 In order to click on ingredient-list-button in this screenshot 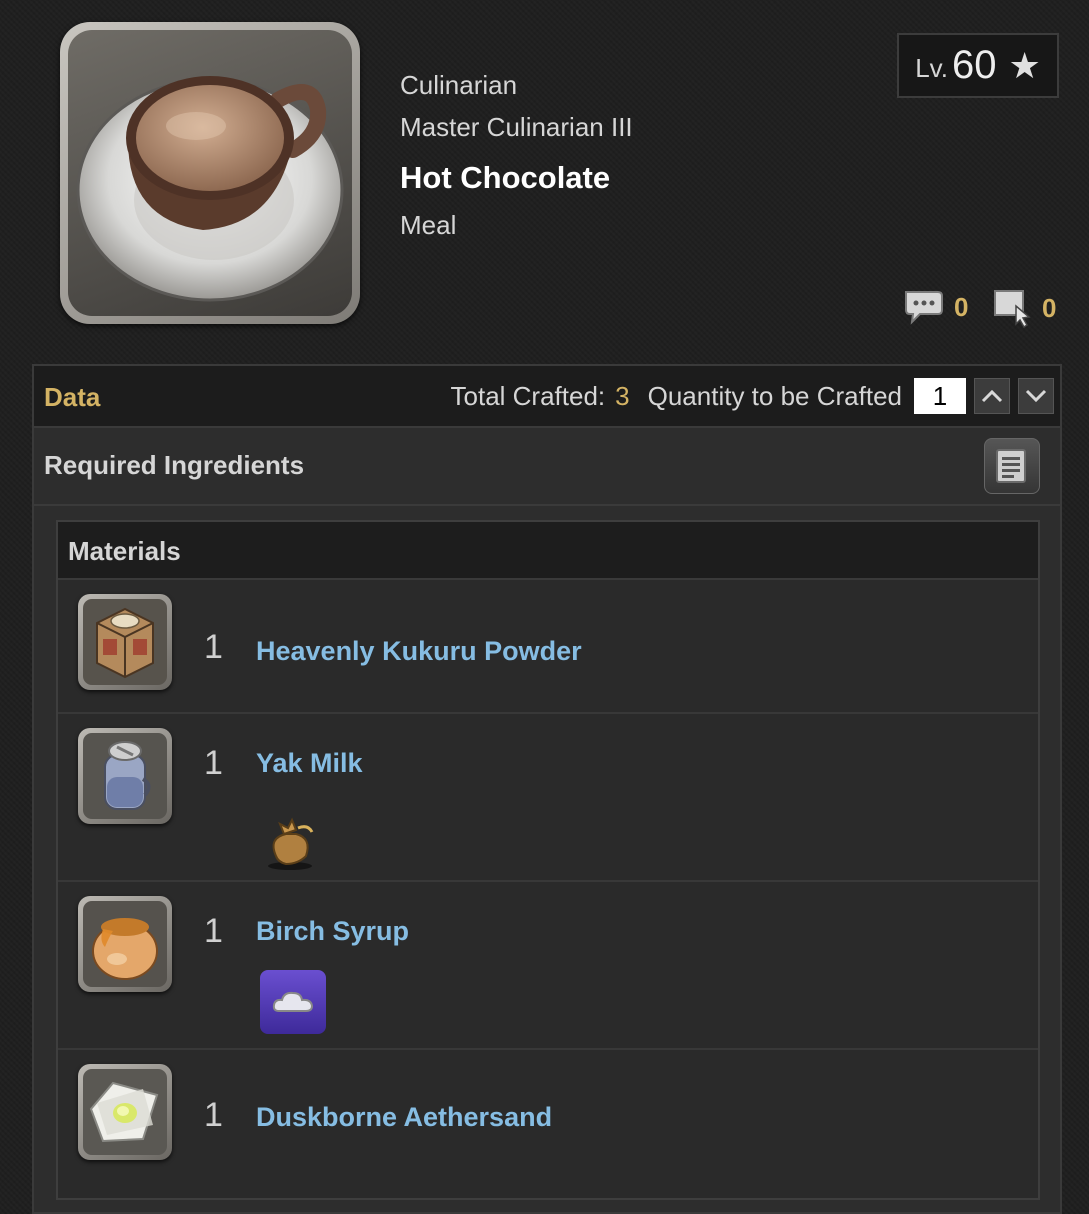, I will do `click(1012, 466)`.